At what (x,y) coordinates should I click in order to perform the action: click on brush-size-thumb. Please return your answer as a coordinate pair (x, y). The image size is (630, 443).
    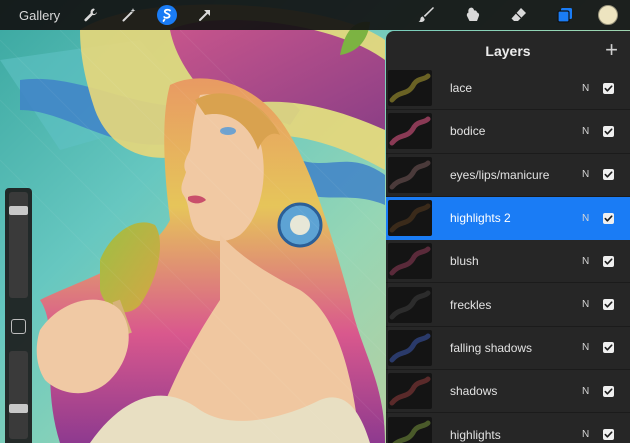
    Looking at the image, I should click on (18, 210).